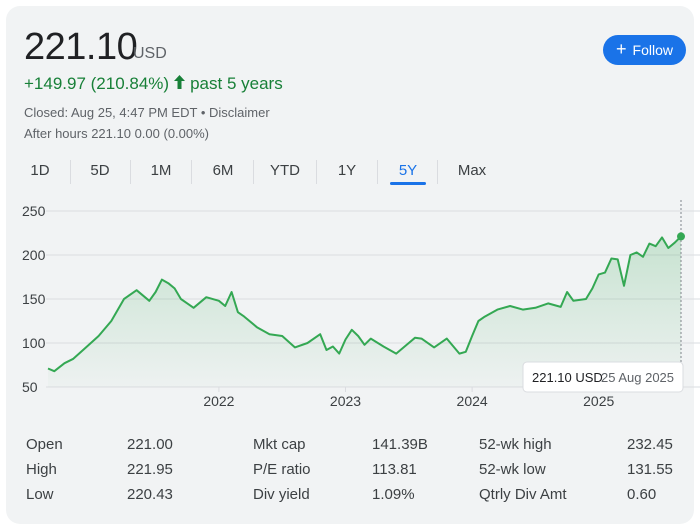 The height and width of the screenshot is (530, 700). Describe the element at coordinates (472, 171) in the screenshot. I see `tab-max: Max` at that location.